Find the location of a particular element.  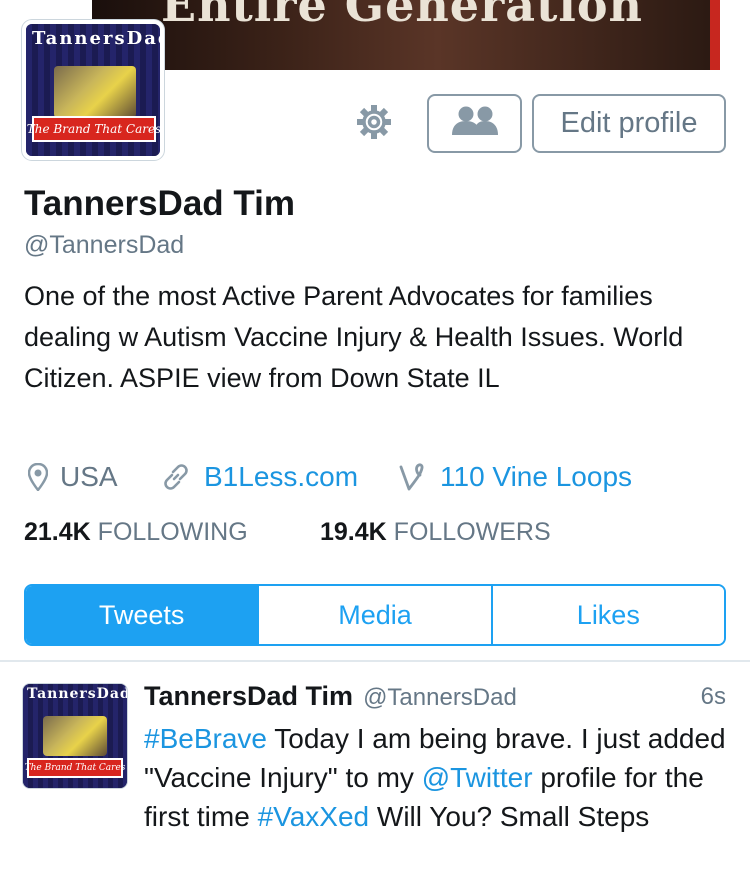

tab-likes: Likes is located at coordinates (607, 615).